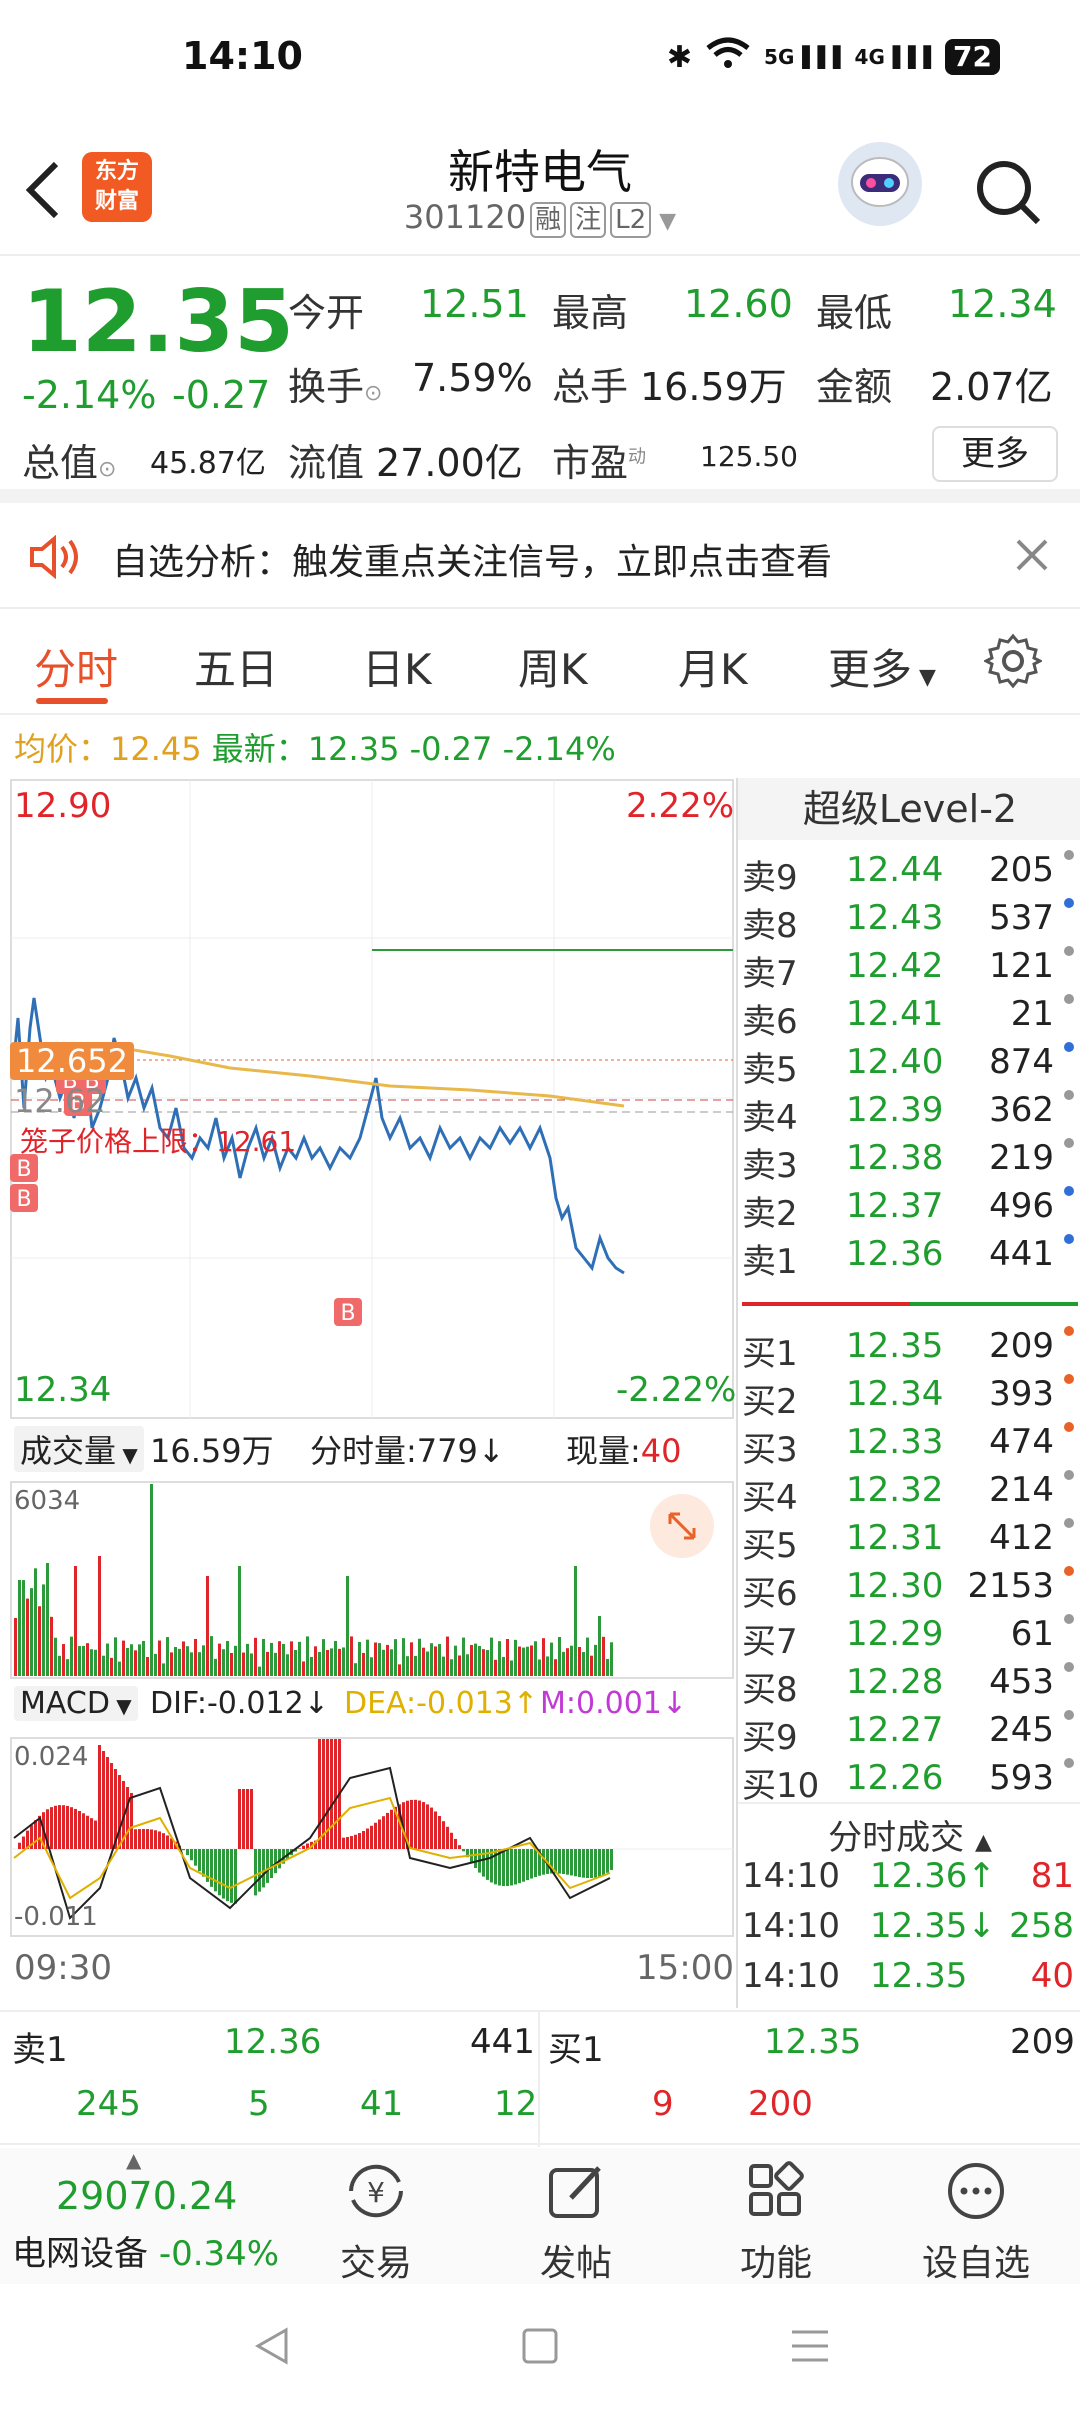 The width and height of the screenshot is (1080, 2412). I want to click on status-bar: 14:10 ✱ 5G▐▐▐ 4G▐▐▐ 72, so click(540, 60).